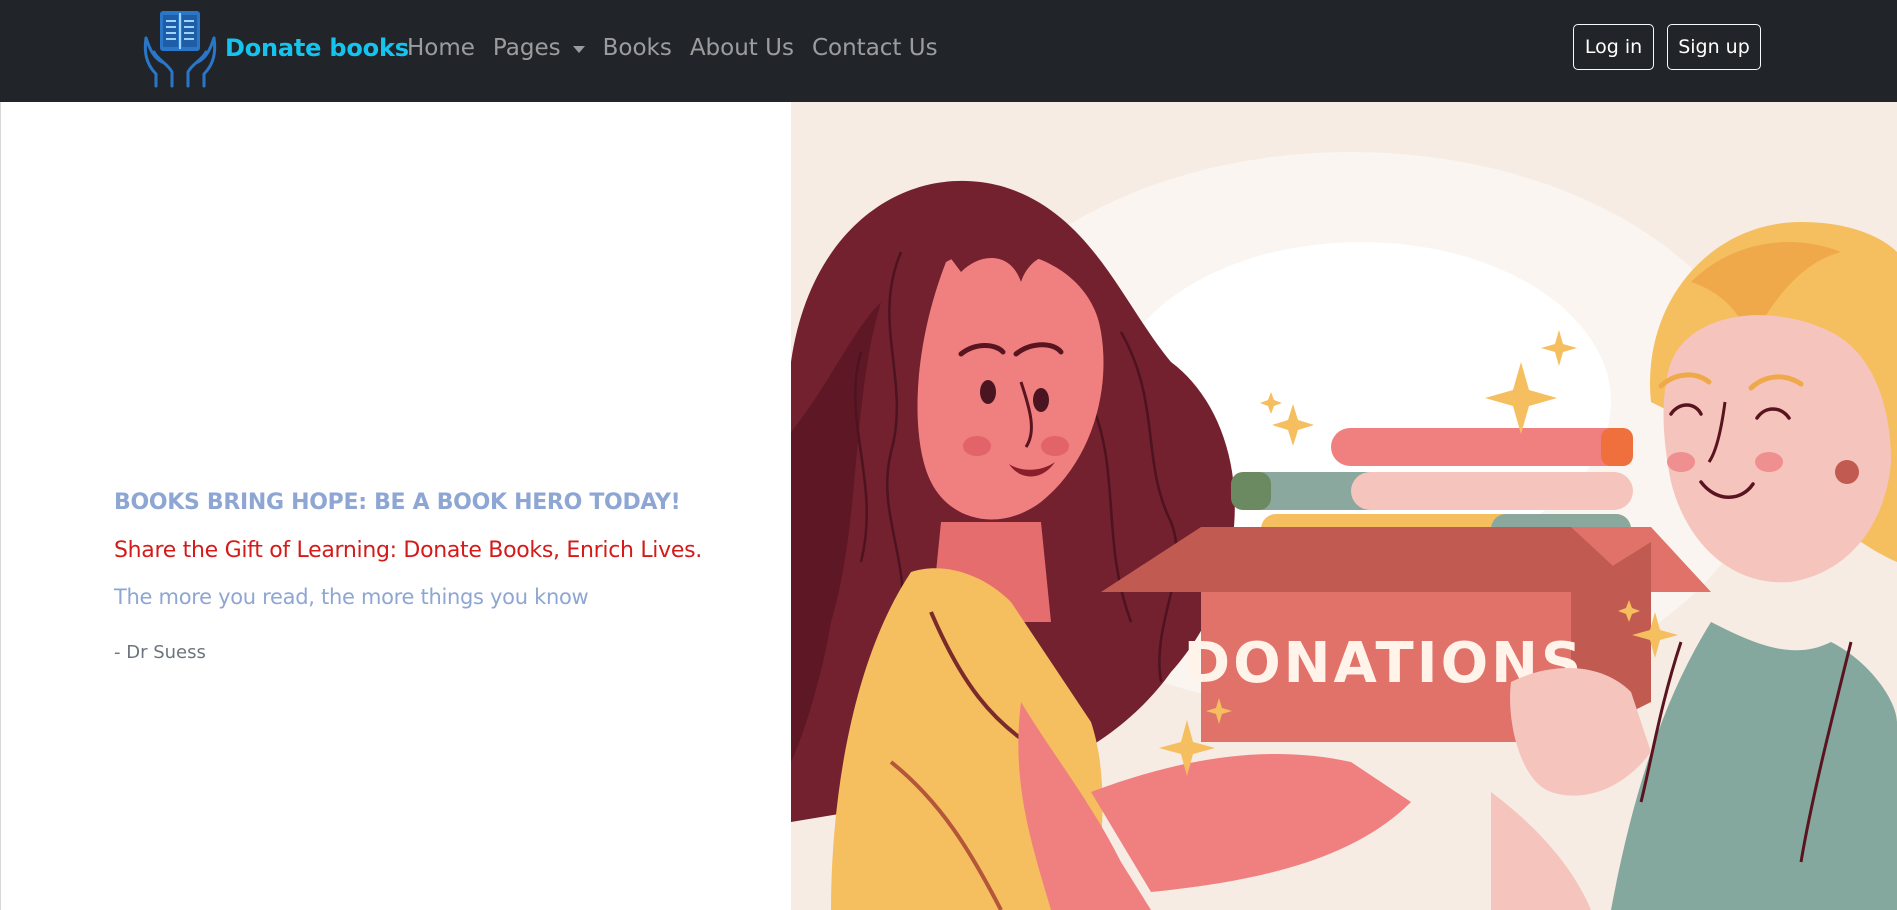 The image size is (1897, 910). Describe the element at coordinates (875, 48) in the screenshot. I see `nav-link-contact-us: Contact Us` at that location.